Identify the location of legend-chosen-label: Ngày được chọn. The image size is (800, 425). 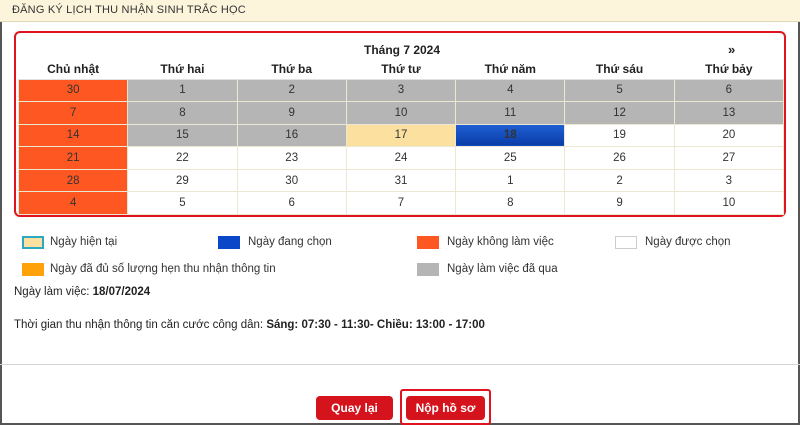
(688, 242).